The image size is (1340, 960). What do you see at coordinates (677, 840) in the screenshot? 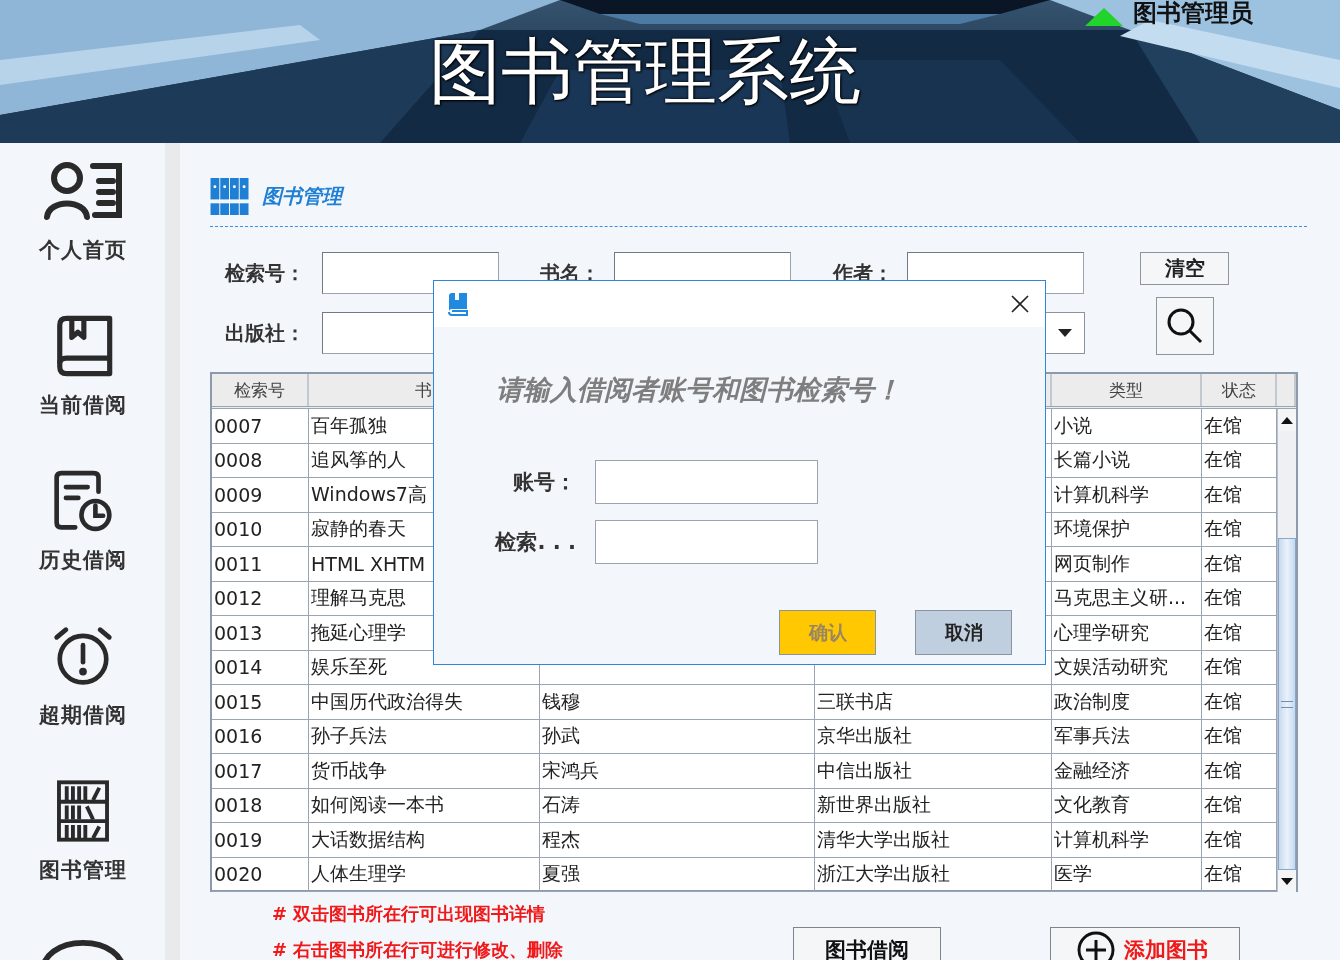
I see `table-cell: 程杰` at bounding box center [677, 840].